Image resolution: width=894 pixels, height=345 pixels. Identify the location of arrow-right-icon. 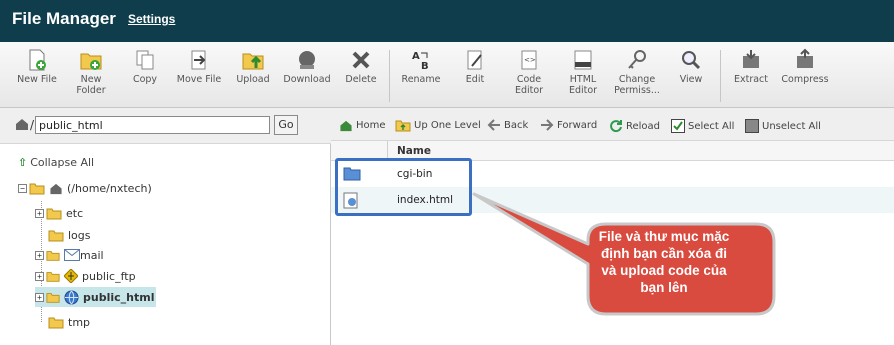
(547, 125).